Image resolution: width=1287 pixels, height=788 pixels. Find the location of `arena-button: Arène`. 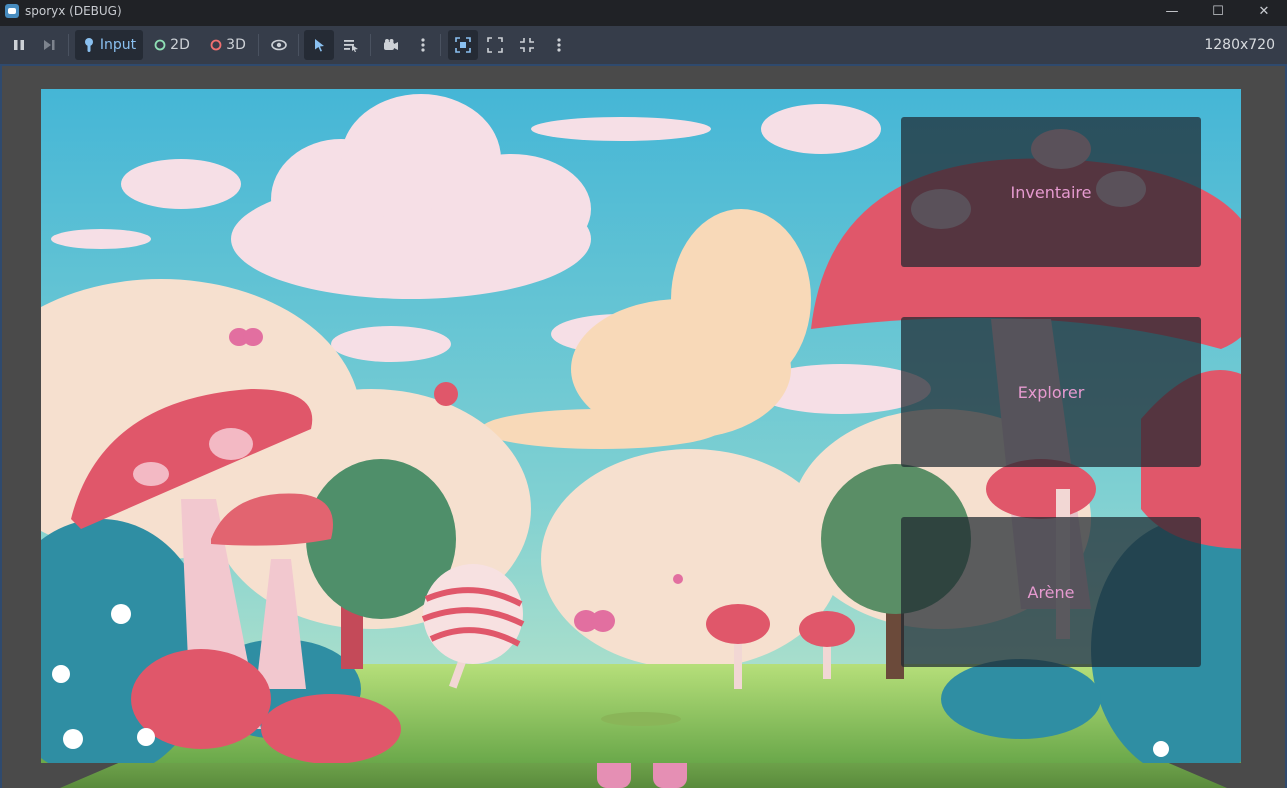

arena-button: Arène is located at coordinates (1051, 592).